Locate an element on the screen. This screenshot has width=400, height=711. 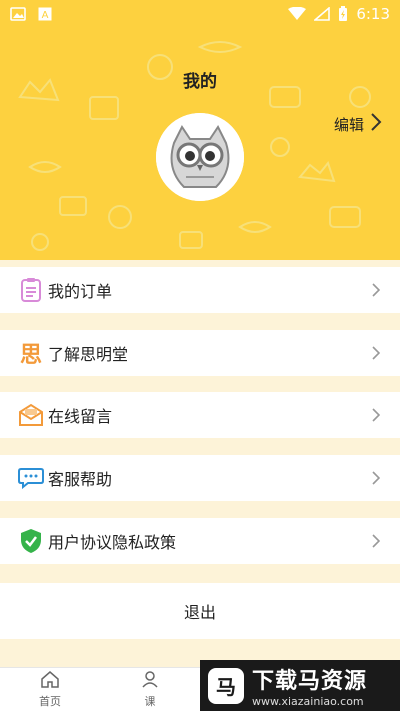
watermark-logo: 马 is located at coordinates (226, 685).